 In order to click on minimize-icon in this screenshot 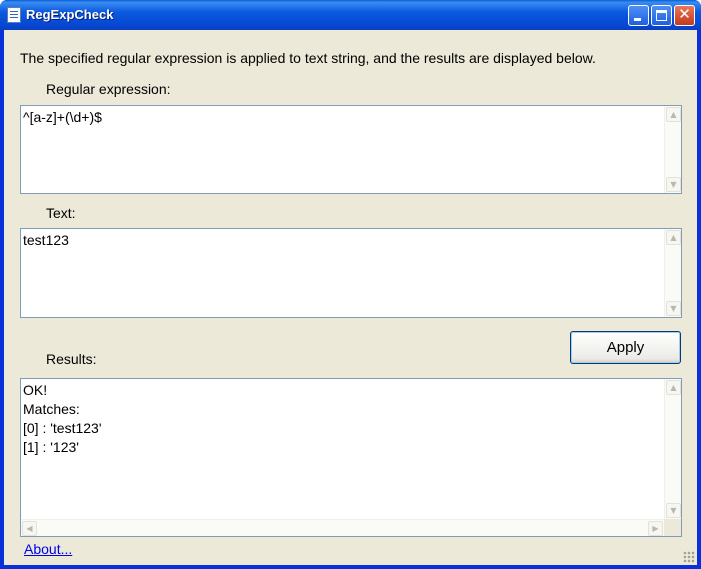, I will do `click(637, 19)`.